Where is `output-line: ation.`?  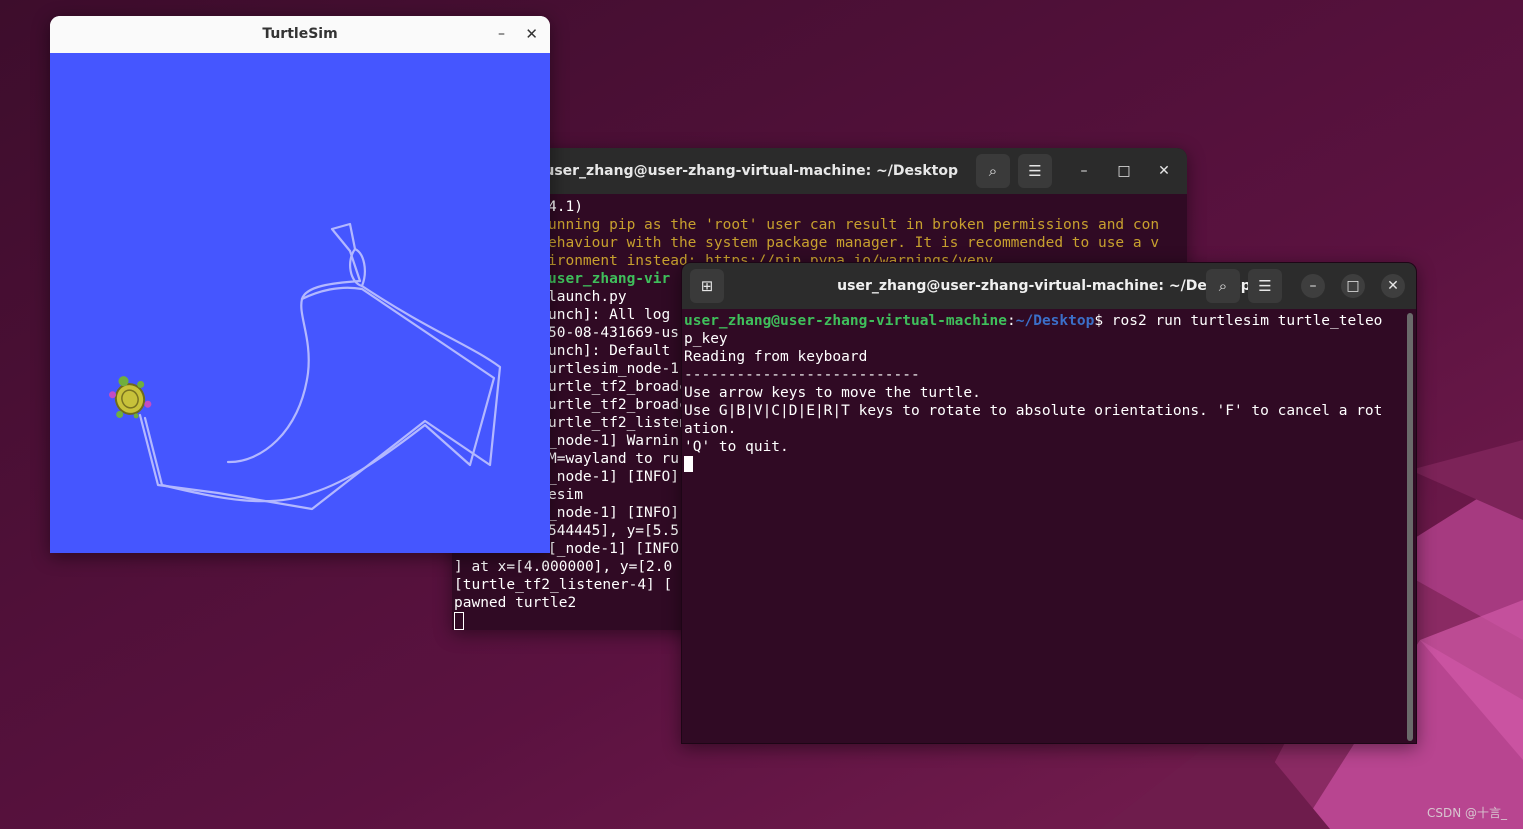 output-line: ation. is located at coordinates (710, 429).